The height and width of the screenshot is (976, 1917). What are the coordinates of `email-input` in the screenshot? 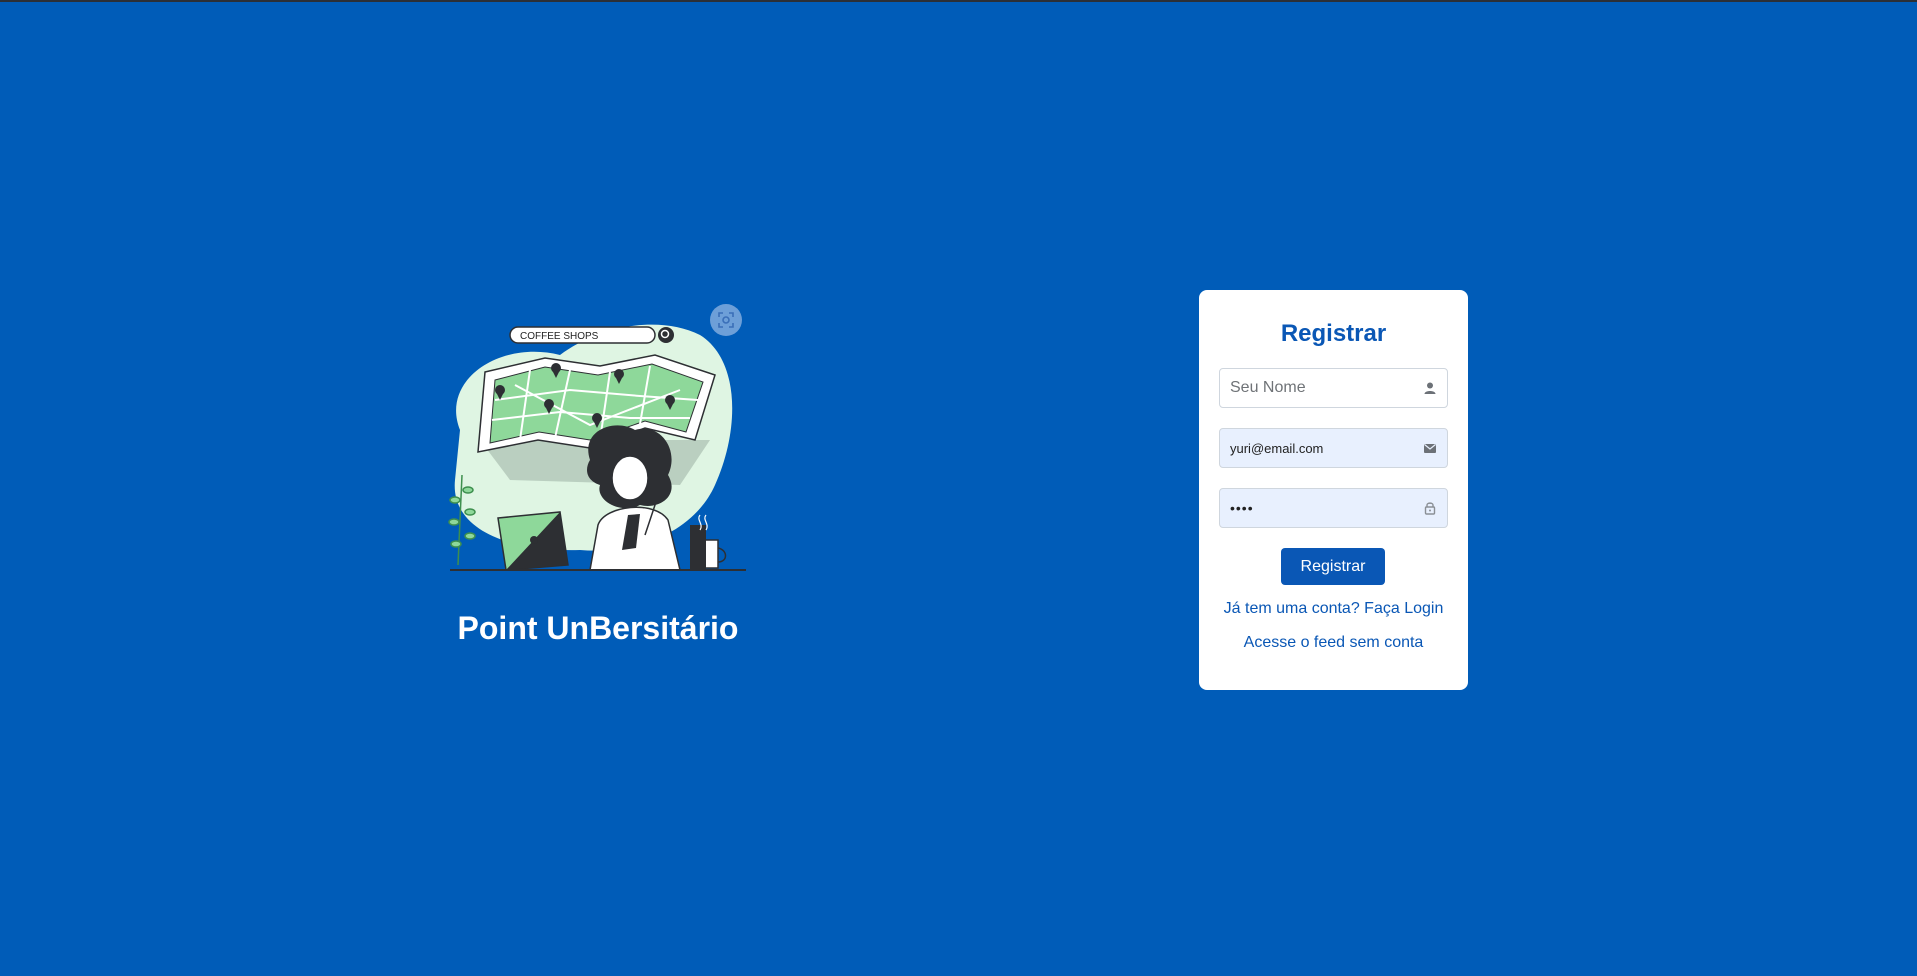 It's located at (1333, 448).